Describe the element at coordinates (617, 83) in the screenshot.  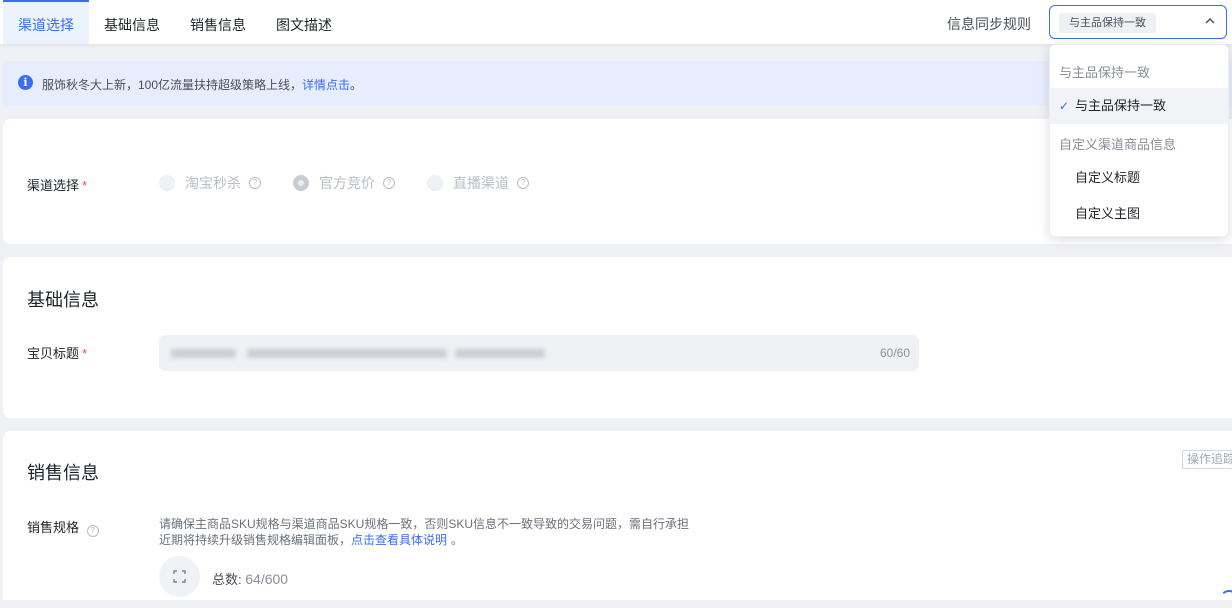
I see `notice-bar: i 服饰秋冬大上新，100亿流量扶持超级策略上线，详情点击。` at that location.